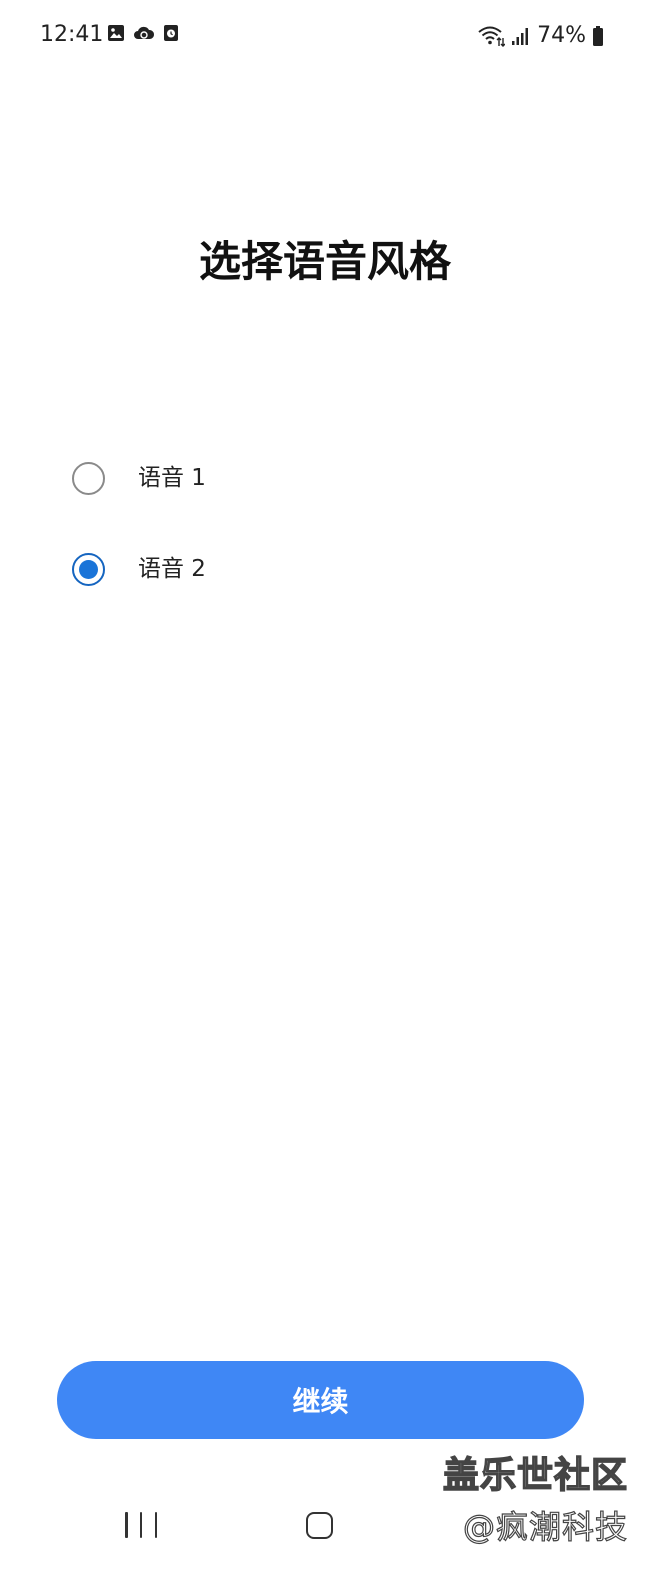  I want to click on battery-percentage: 74%, so click(561, 35).